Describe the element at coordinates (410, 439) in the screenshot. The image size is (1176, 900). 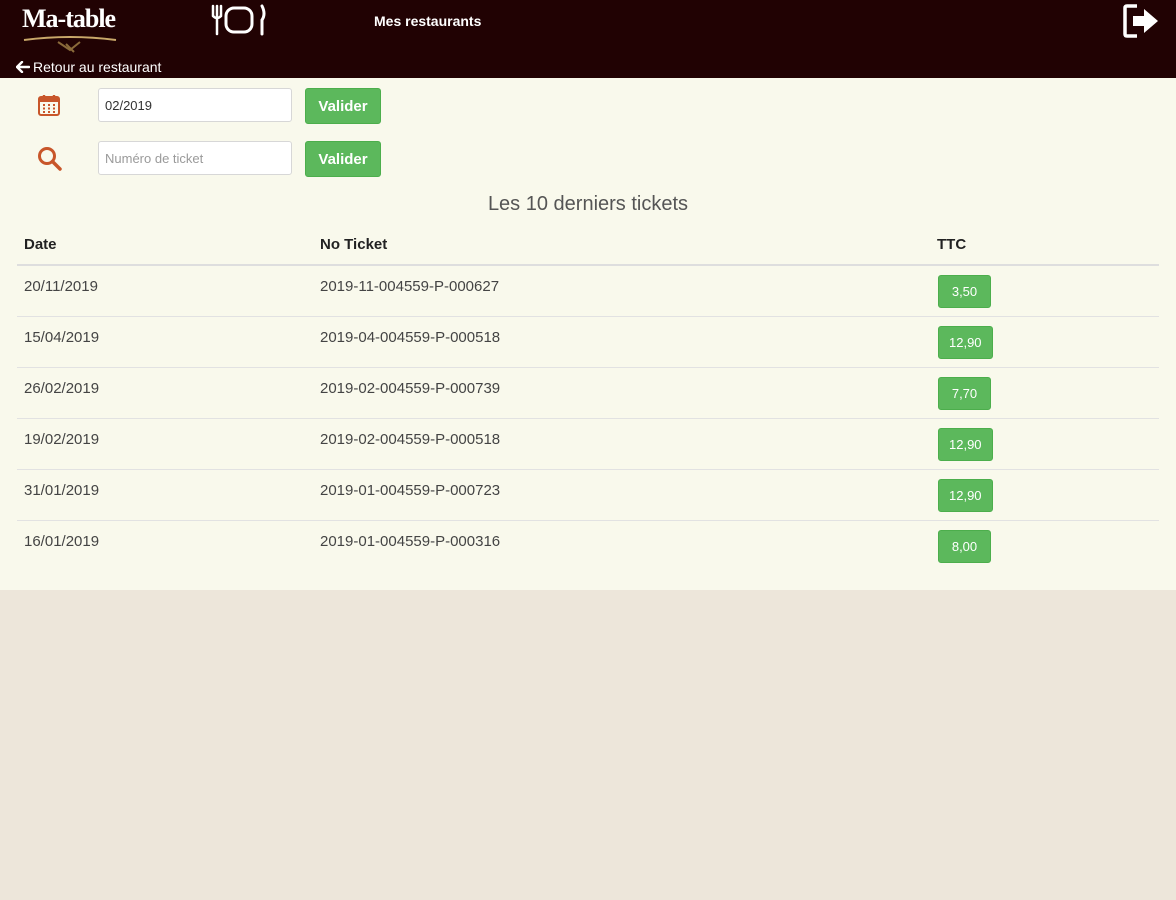
I see `ticket-number: 2019-02-004559-P-000518` at that location.